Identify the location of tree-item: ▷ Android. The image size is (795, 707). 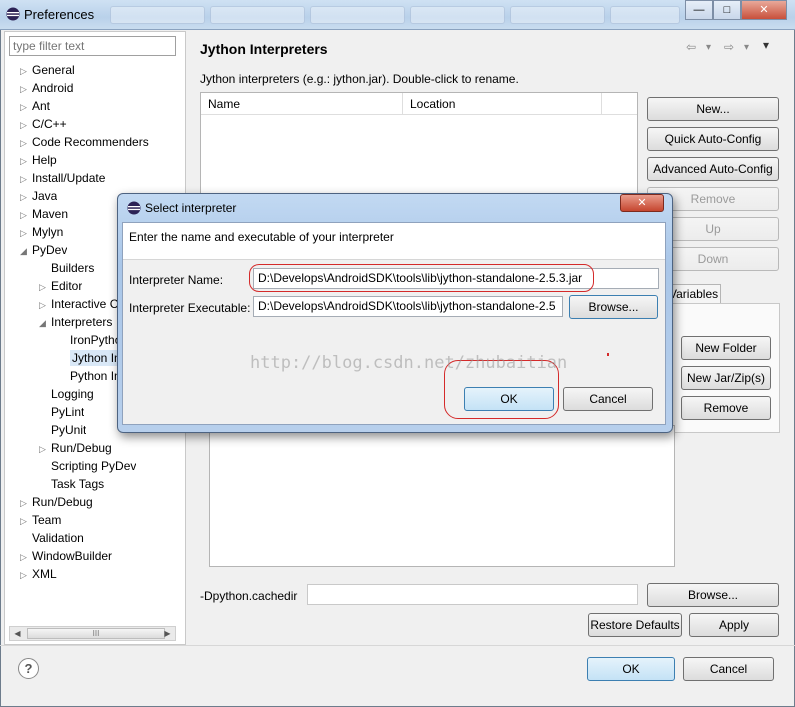
(46, 88).